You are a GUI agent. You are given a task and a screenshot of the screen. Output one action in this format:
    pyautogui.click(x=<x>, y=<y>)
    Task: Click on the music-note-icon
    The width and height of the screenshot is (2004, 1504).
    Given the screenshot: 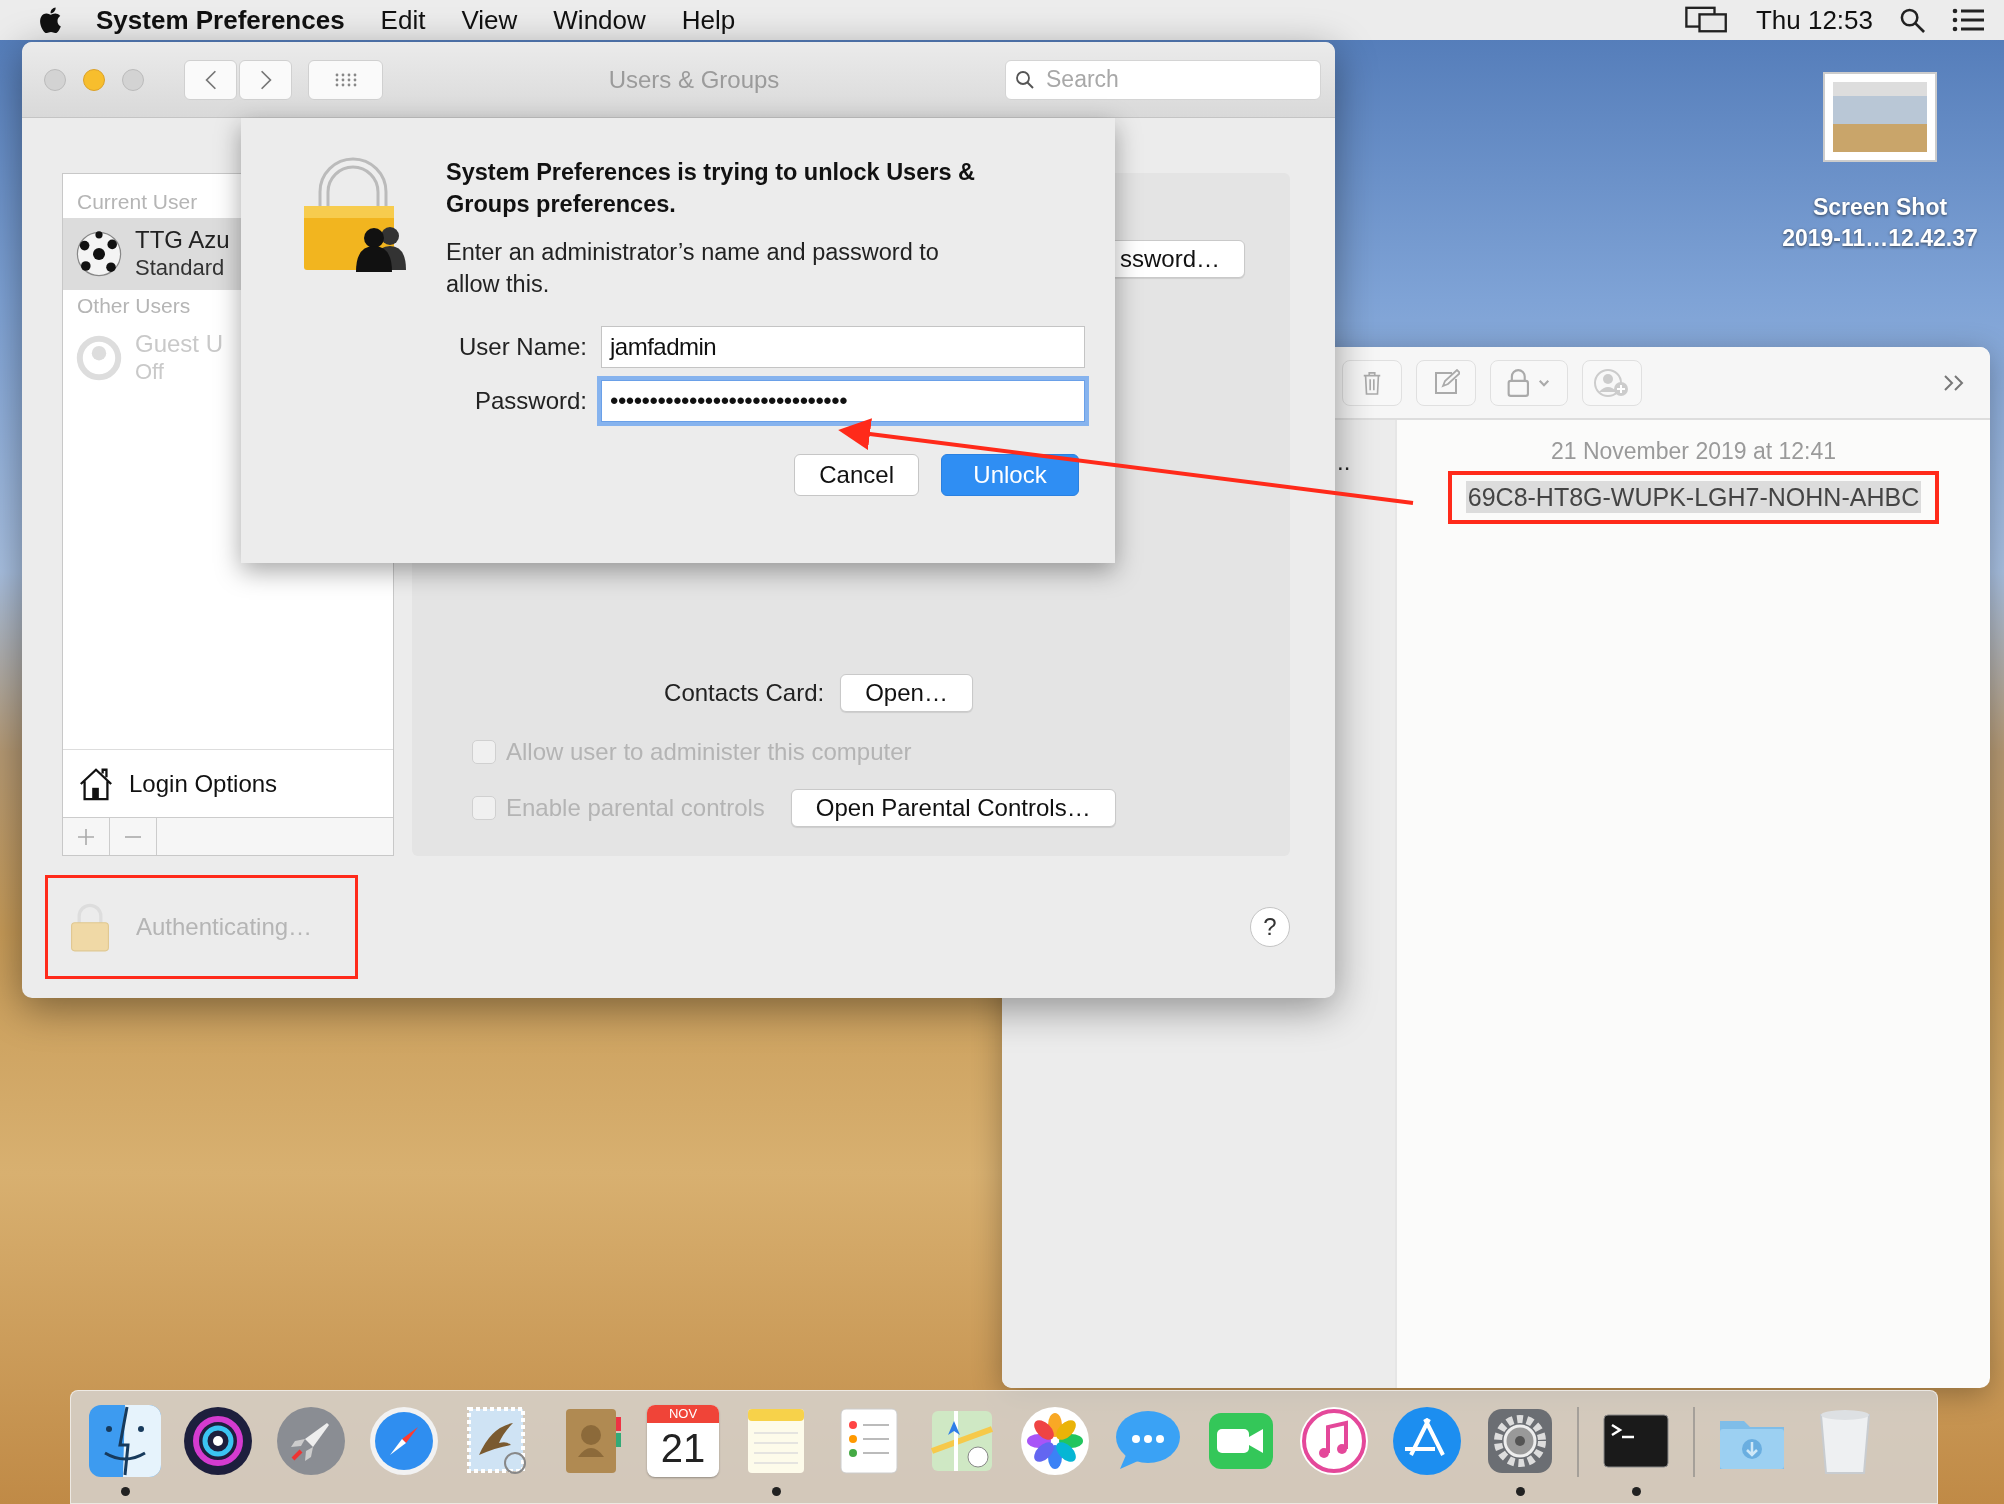 What is the action you would take?
    pyautogui.click(x=1334, y=1441)
    